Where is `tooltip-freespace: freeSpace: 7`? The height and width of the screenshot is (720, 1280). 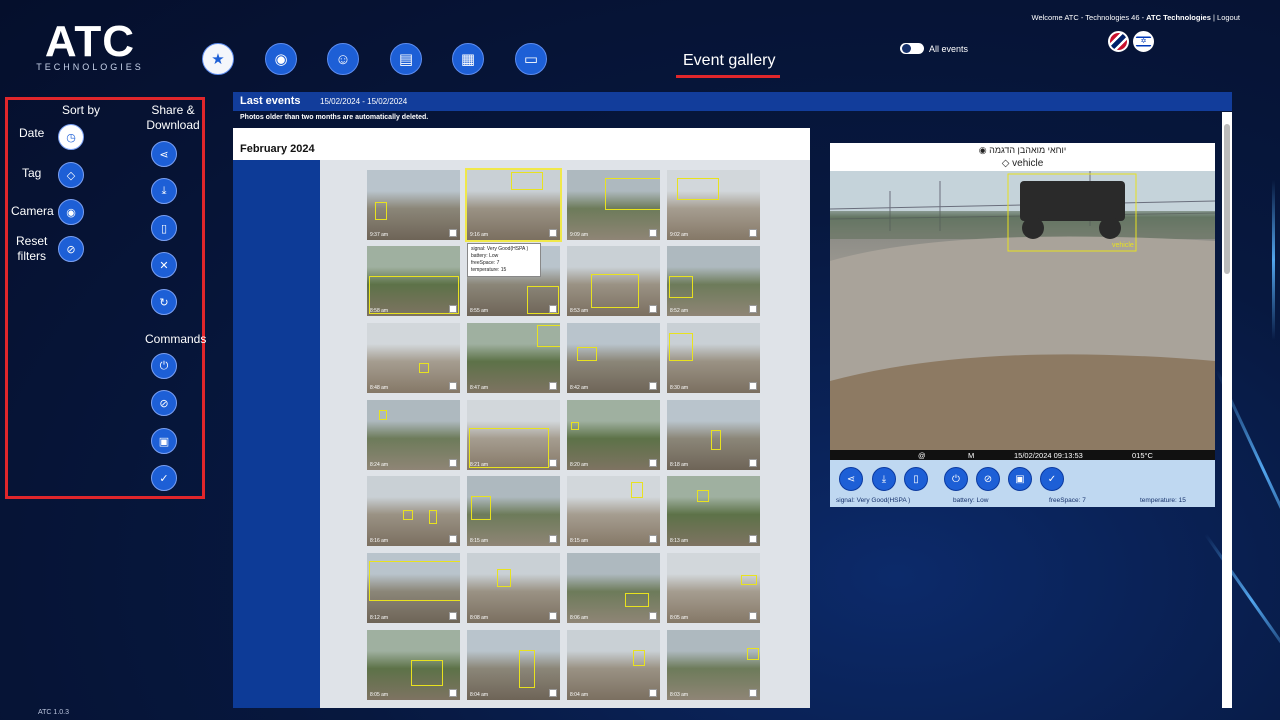 tooltip-freespace: freeSpace: 7 is located at coordinates (485, 263).